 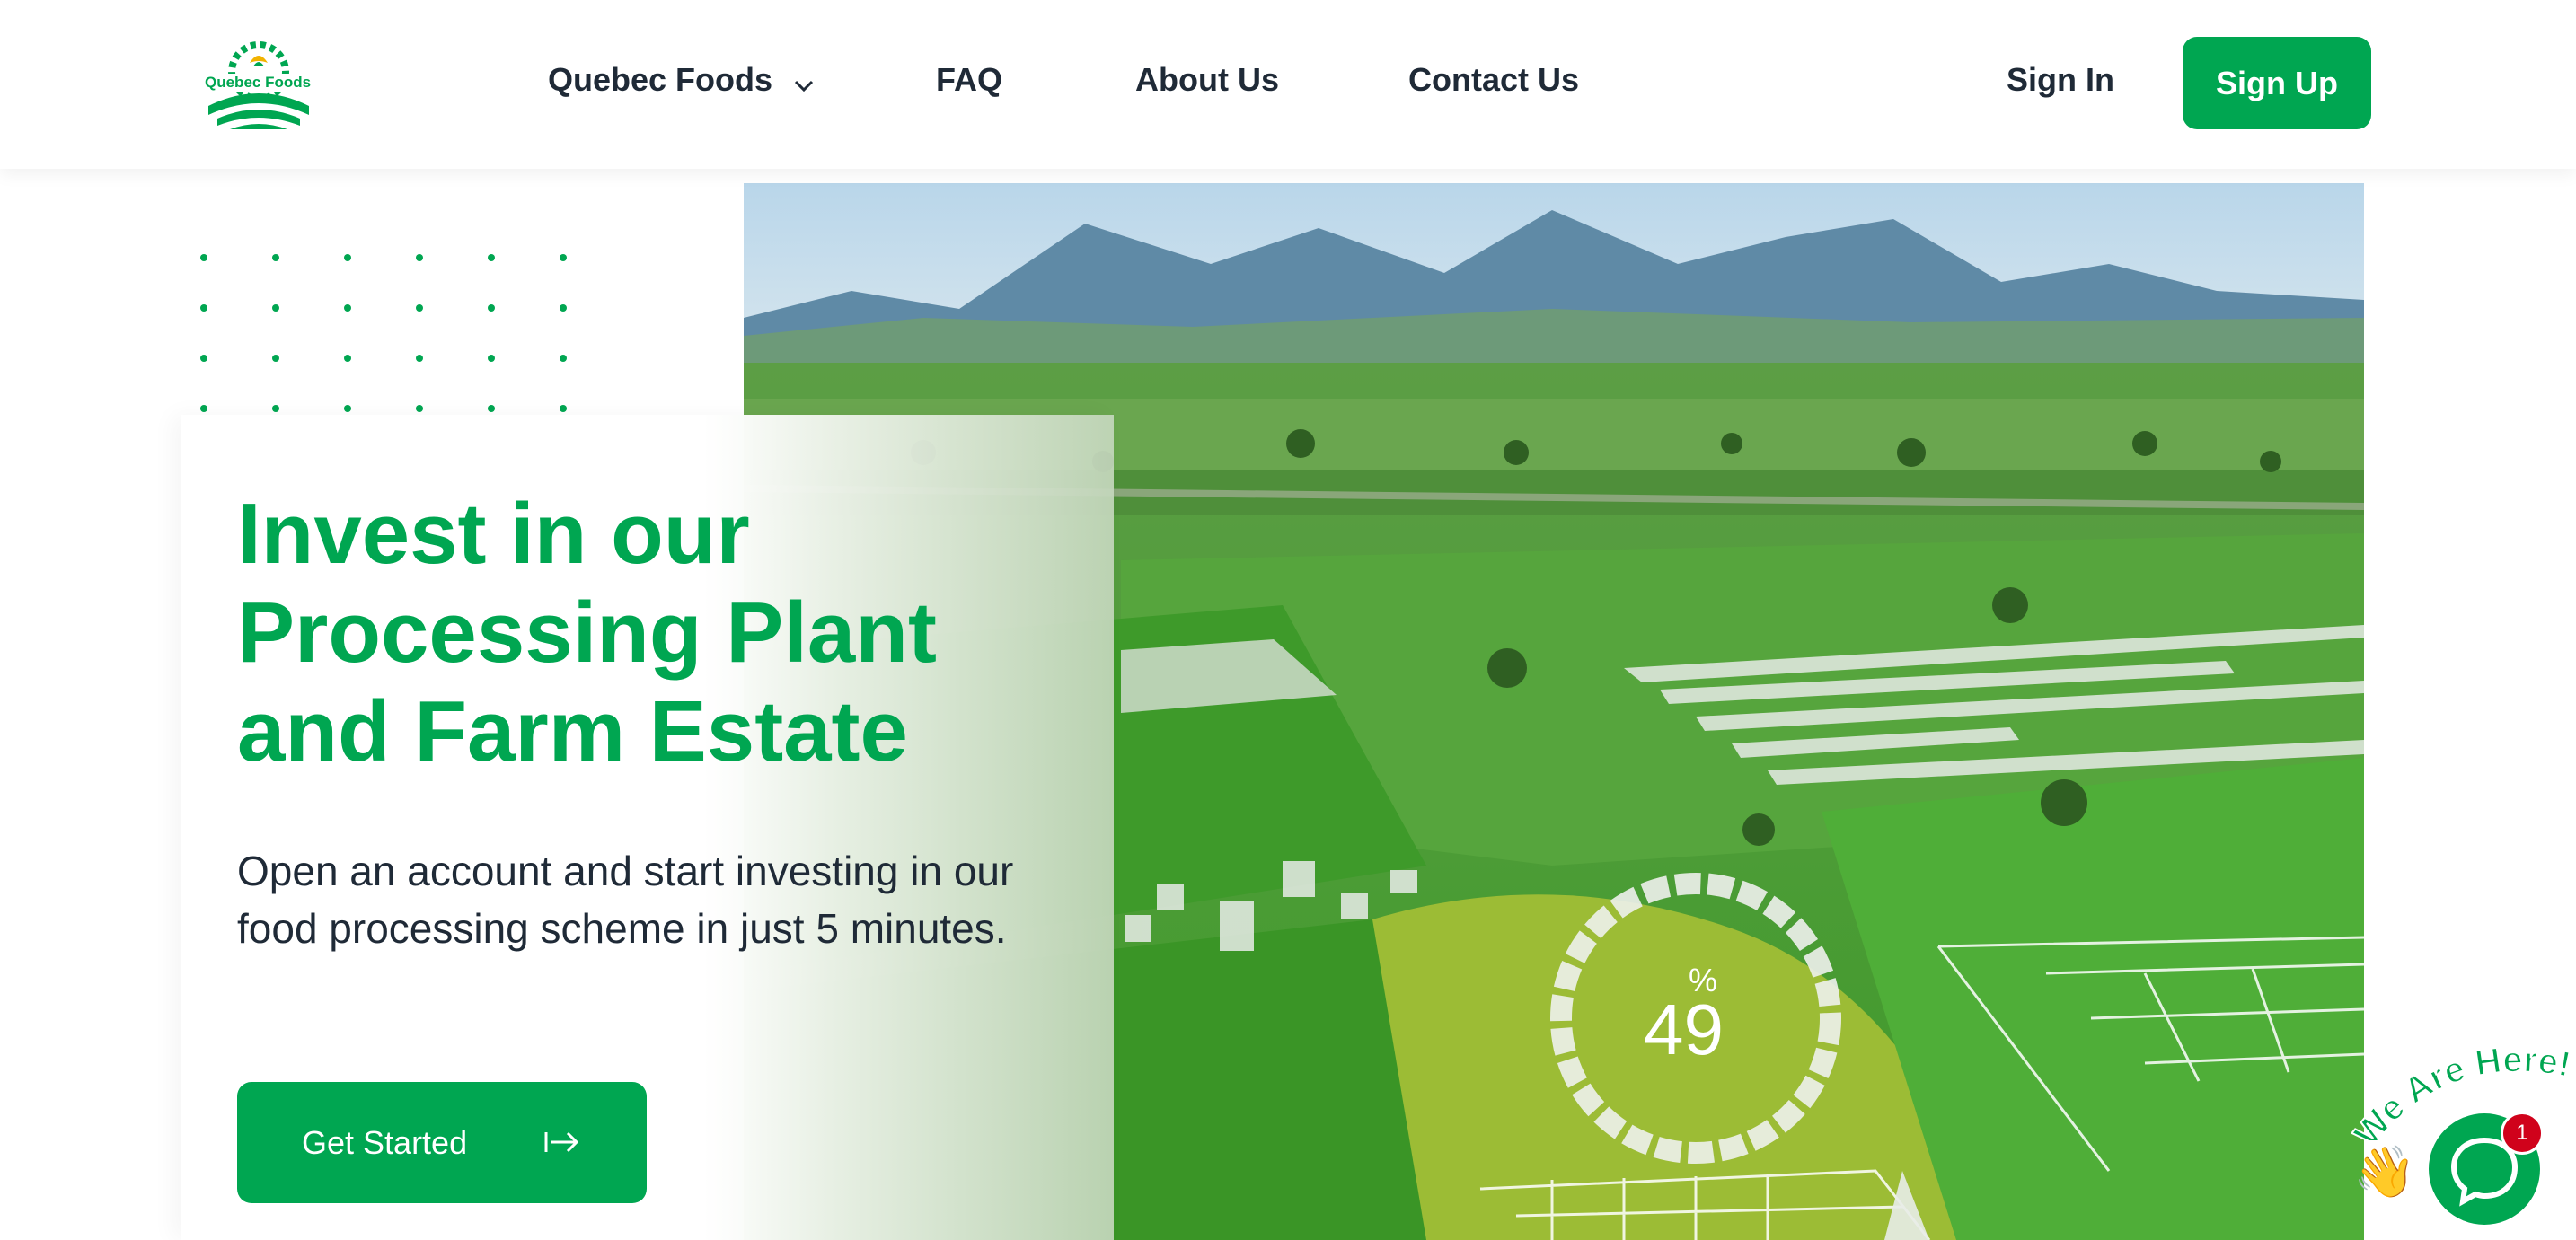 I want to click on logo-wordmark: Quebec Foods, so click(x=258, y=83).